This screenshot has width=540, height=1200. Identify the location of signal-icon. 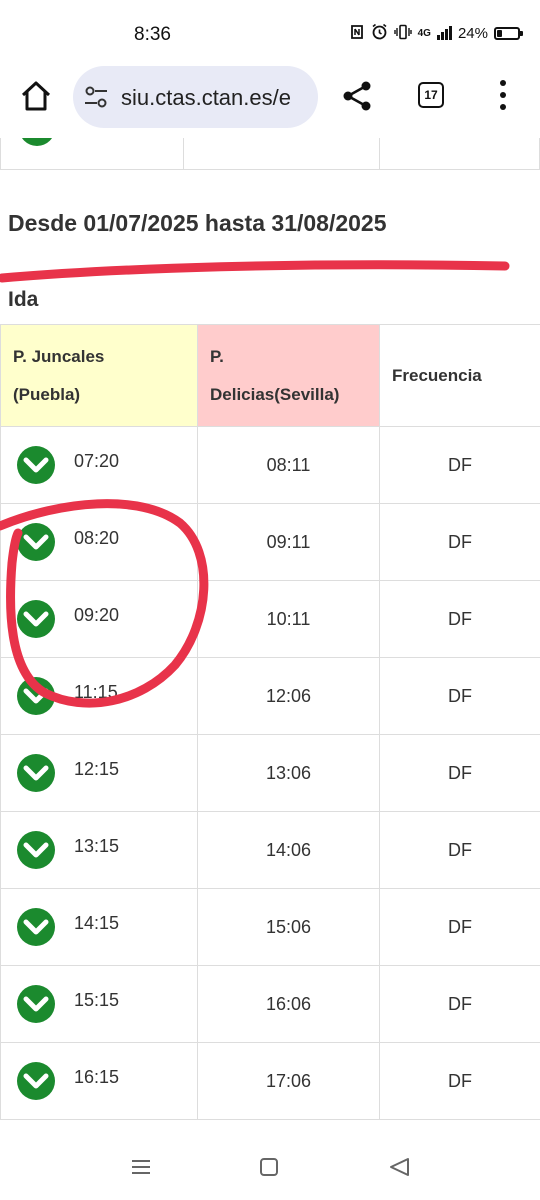
(444, 33).